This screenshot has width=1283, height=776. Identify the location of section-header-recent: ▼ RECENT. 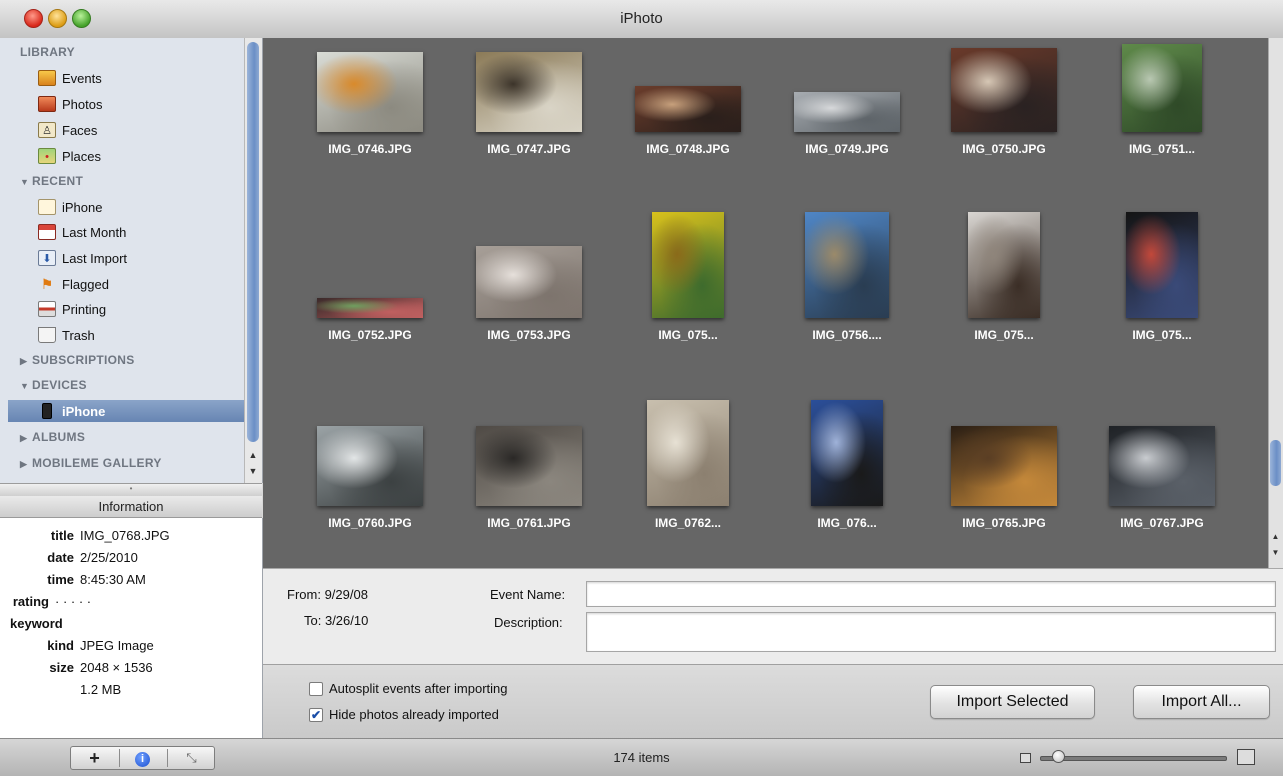
(51, 181).